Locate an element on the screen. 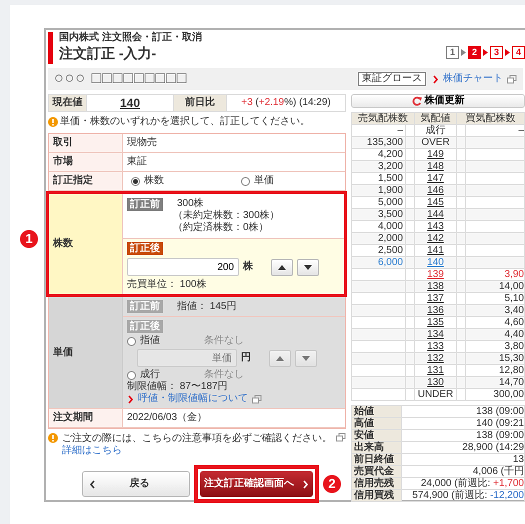 Image resolution: width=525 pixels, height=524 pixels. sell-quantity: 3,500 is located at coordinates (390, 214).